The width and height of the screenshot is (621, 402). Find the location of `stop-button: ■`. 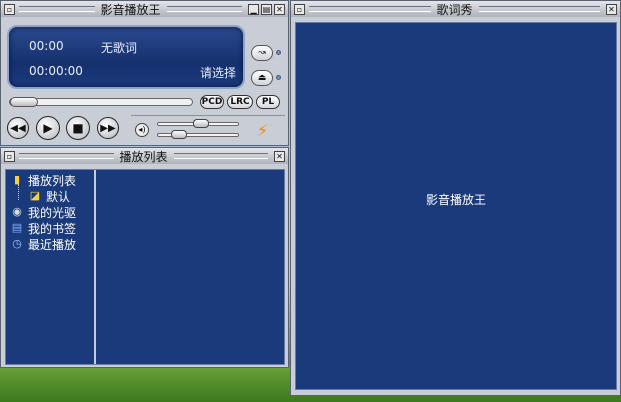

stop-button: ■ is located at coordinates (78, 128).